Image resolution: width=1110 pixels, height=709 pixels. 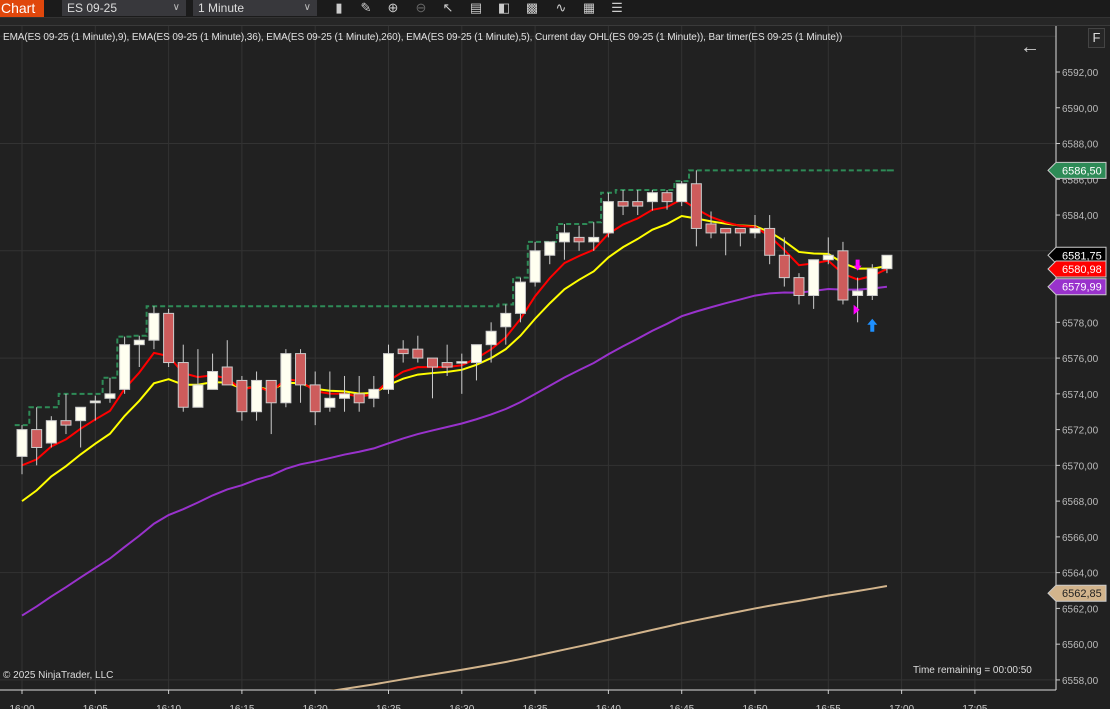 I want to click on x-tick-label: 16:20, so click(x=315, y=706).